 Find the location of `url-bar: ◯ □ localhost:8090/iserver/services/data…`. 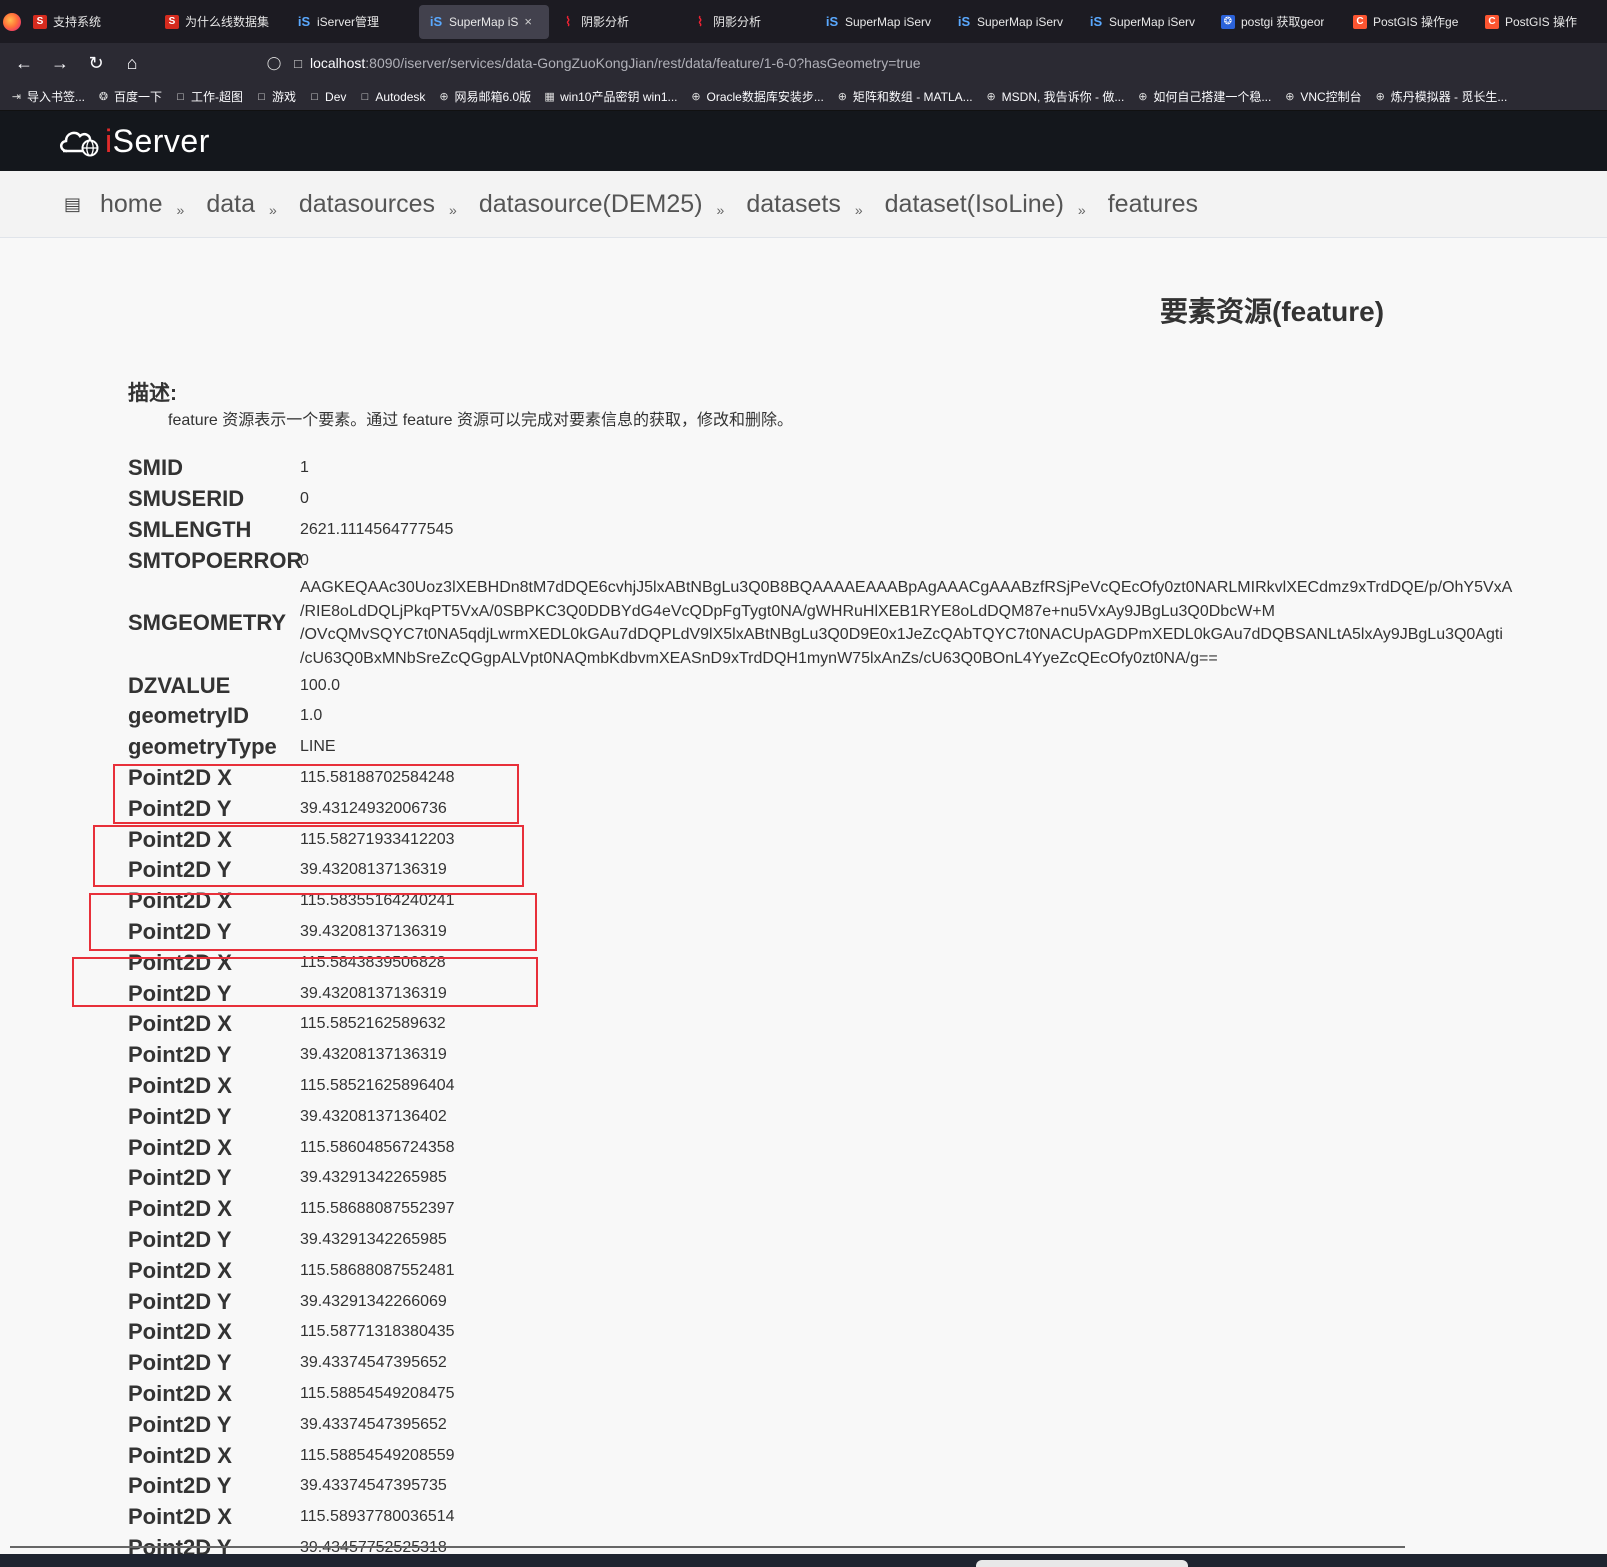

url-bar: ◯ □ localhost:8090/iserver/services/data… is located at coordinates (934, 63).